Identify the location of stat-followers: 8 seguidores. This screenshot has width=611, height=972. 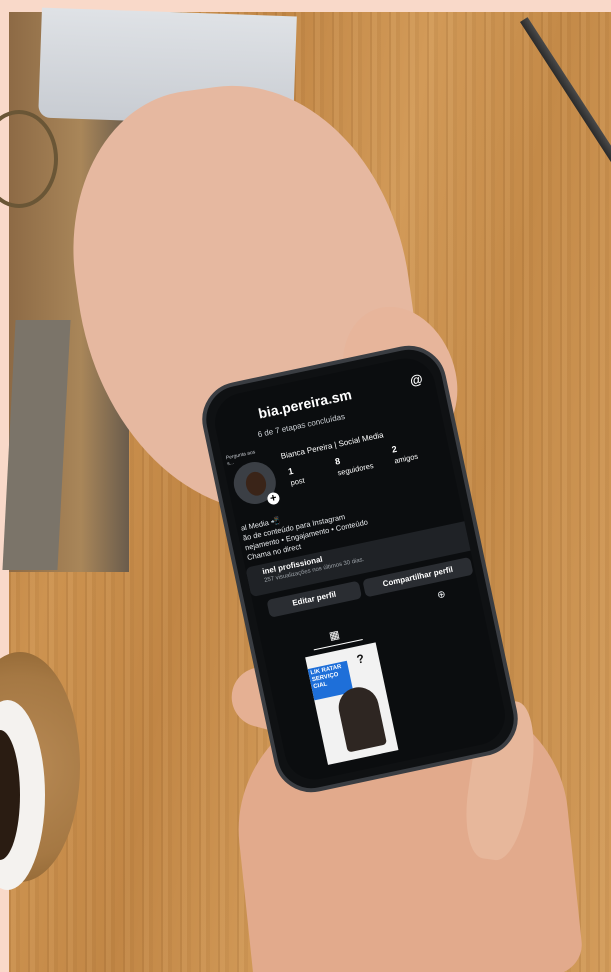
(354, 463).